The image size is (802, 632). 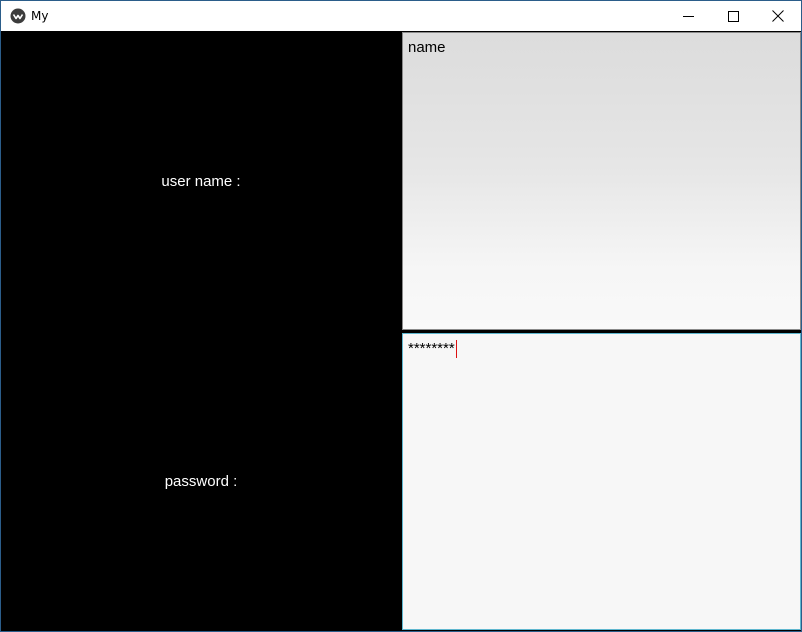 I want to click on title-bar: My, so click(x=401, y=16).